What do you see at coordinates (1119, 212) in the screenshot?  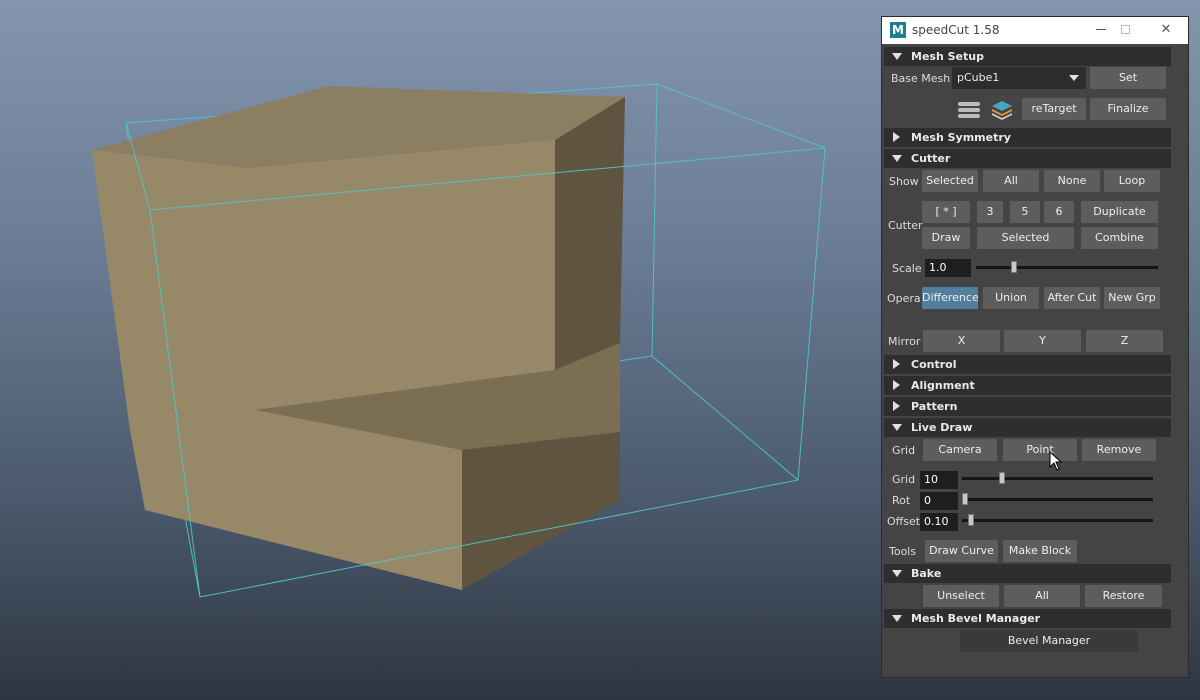 I see `duplicate-button: Duplicate` at bounding box center [1119, 212].